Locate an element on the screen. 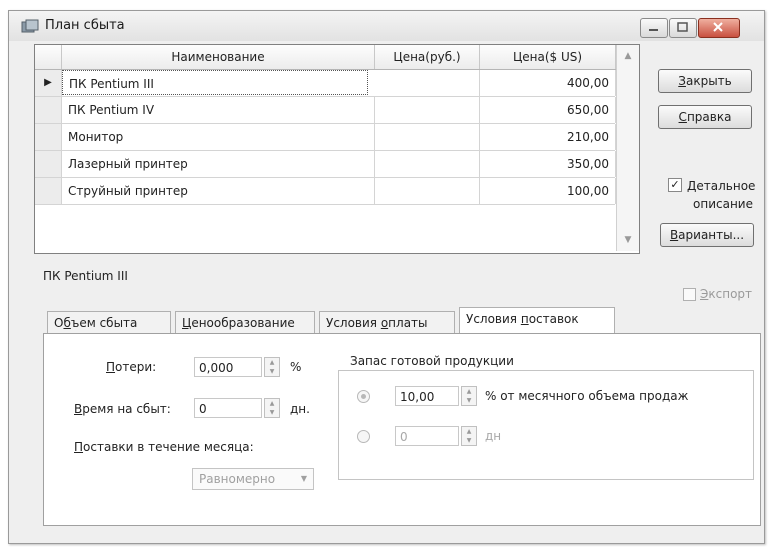 The width and height of the screenshot is (769, 547). losses-hotkey: П is located at coordinates (111, 367).